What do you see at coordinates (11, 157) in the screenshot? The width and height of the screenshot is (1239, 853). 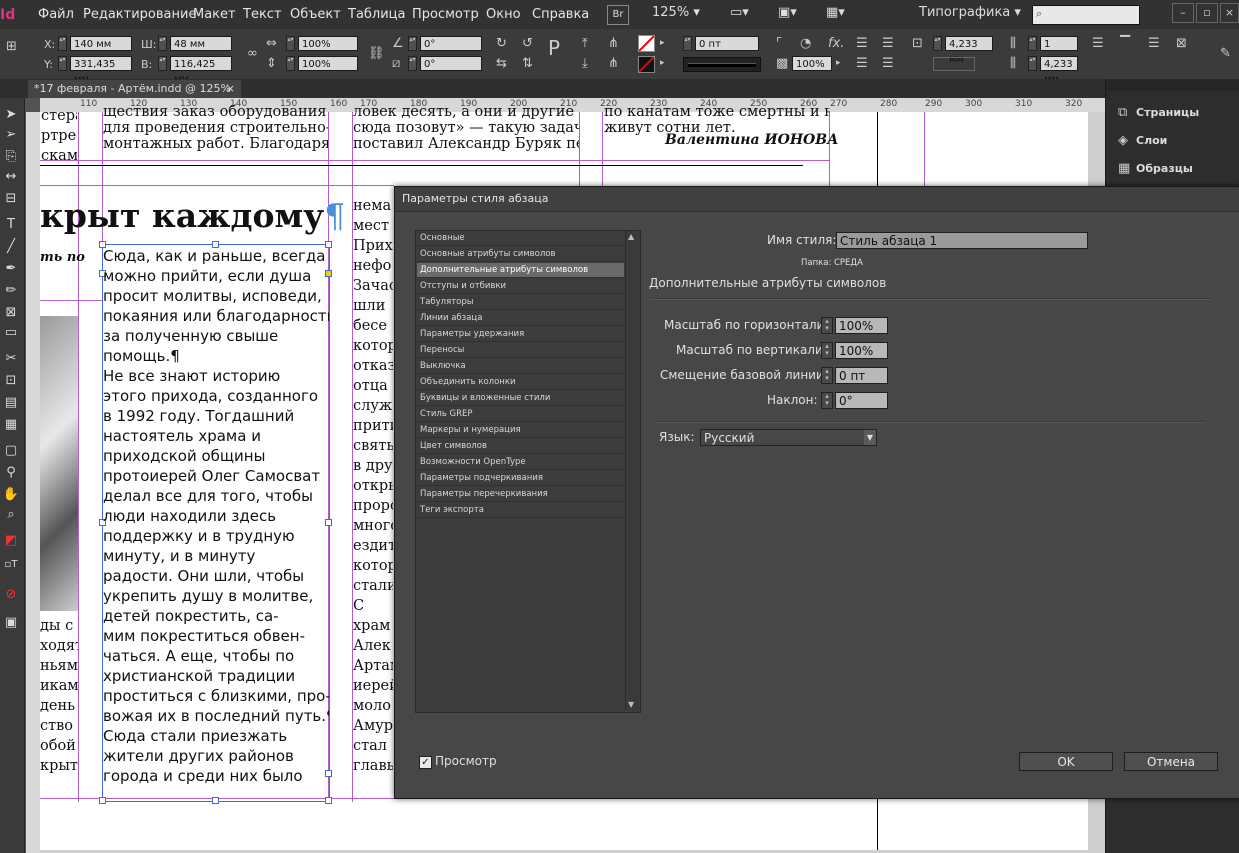 I see `page-tool-icon: ⎘` at bounding box center [11, 157].